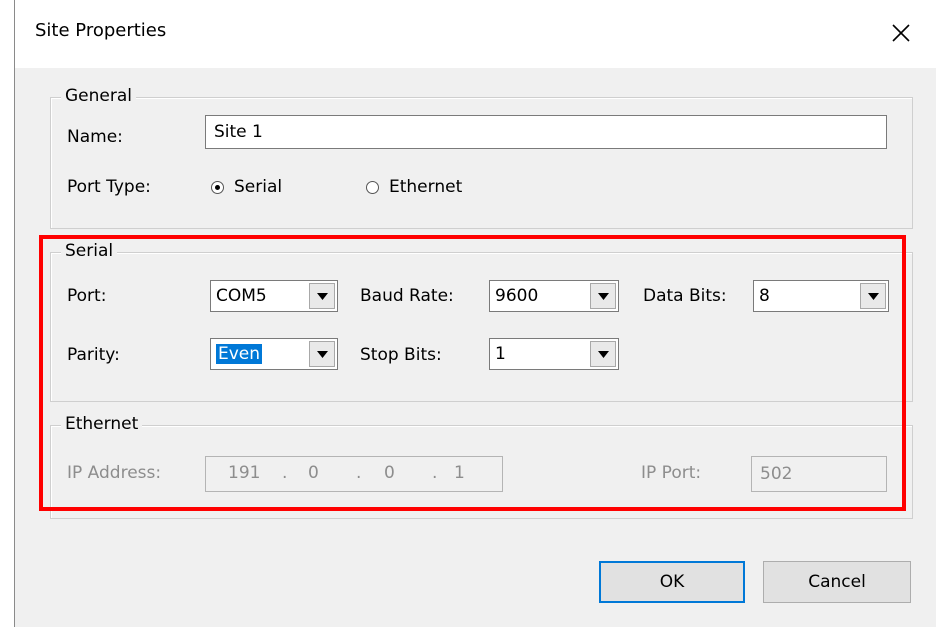  I want to click on cancel-button: Cancel, so click(837, 582).